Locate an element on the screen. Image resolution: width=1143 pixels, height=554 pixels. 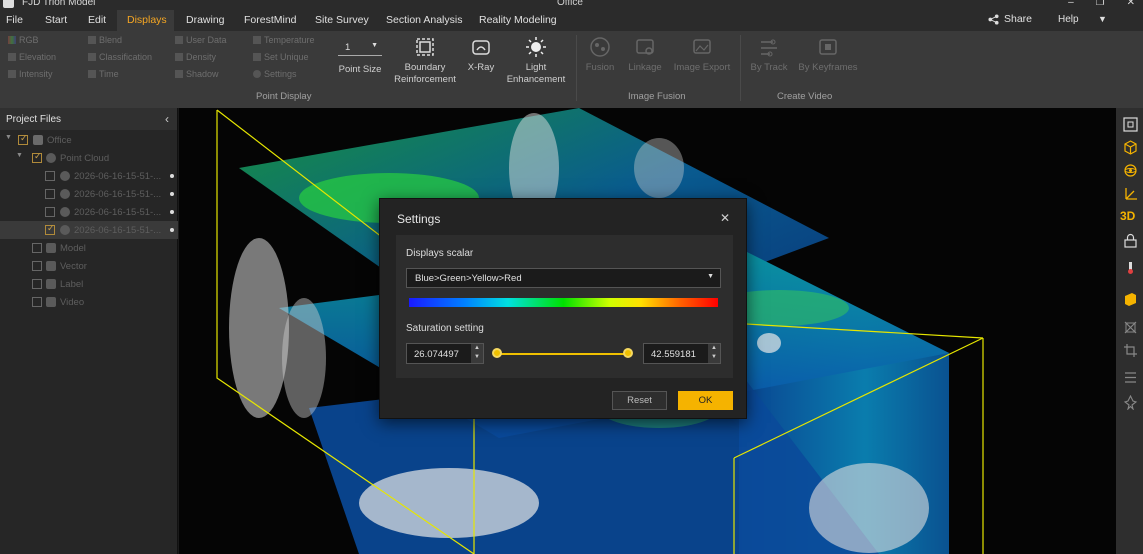
pin-icon is located at coordinates (1130, 402).